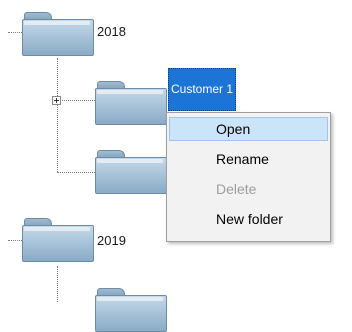 The width and height of the screenshot is (352, 332). Describe the element at coordinates (248, 159) in the screenshot. I see `menu-item-rename: Rename` at that location.